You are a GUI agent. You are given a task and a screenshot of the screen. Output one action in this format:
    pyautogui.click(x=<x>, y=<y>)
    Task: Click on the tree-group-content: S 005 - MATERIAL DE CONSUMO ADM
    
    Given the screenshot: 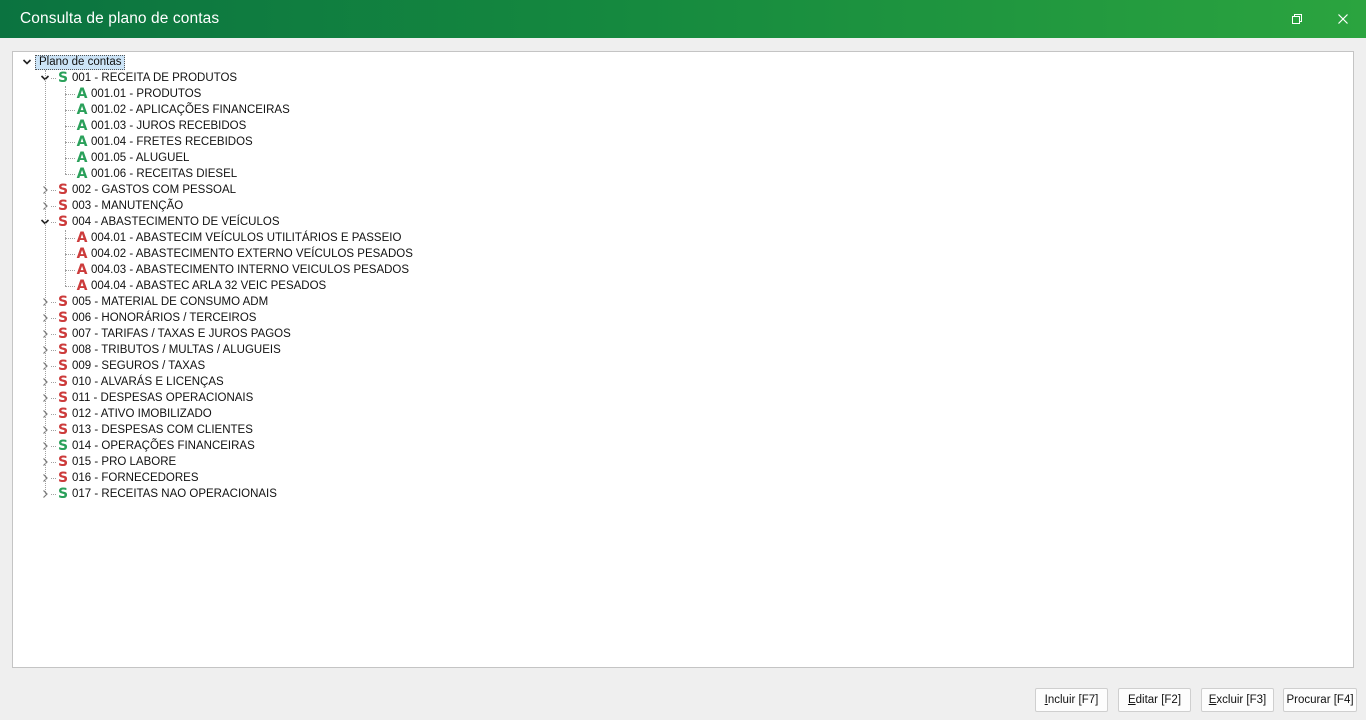 What is the action you would take?
    pyautogui.click(x=162, y=302)
    